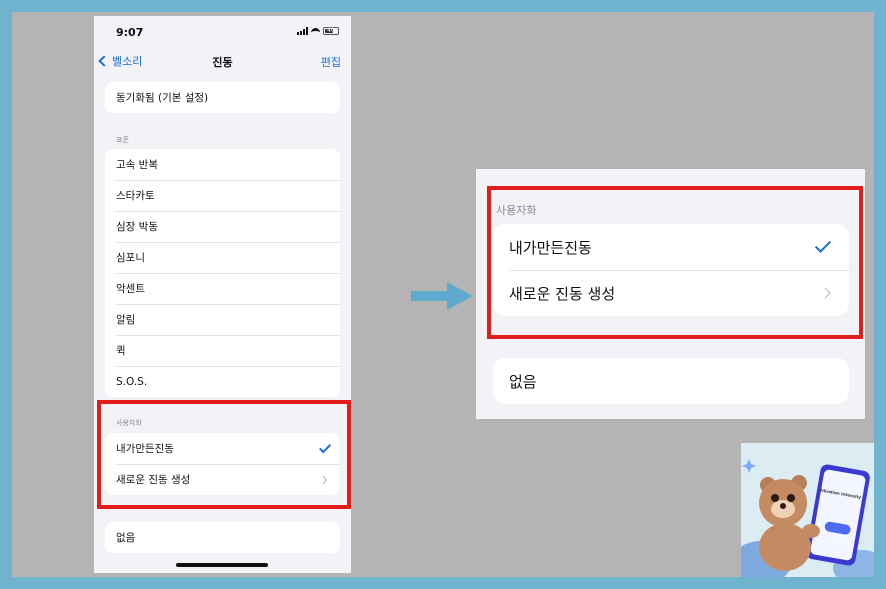  What do you see at coordinates (130, 32) in the screenshot?
I see `status-time: 9:07` at bounding box center [130, 32].